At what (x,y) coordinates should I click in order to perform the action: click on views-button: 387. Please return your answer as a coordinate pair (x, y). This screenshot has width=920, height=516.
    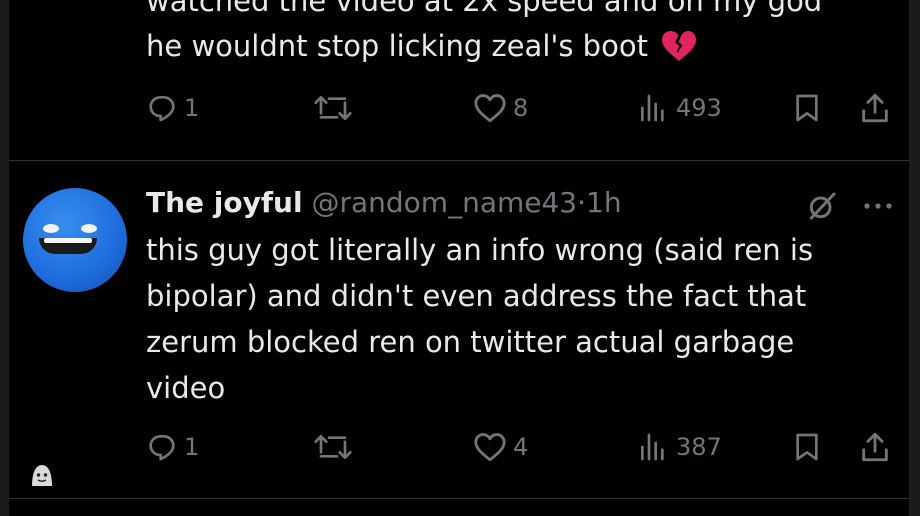
    Looking at the image, I should click on (679, 447).